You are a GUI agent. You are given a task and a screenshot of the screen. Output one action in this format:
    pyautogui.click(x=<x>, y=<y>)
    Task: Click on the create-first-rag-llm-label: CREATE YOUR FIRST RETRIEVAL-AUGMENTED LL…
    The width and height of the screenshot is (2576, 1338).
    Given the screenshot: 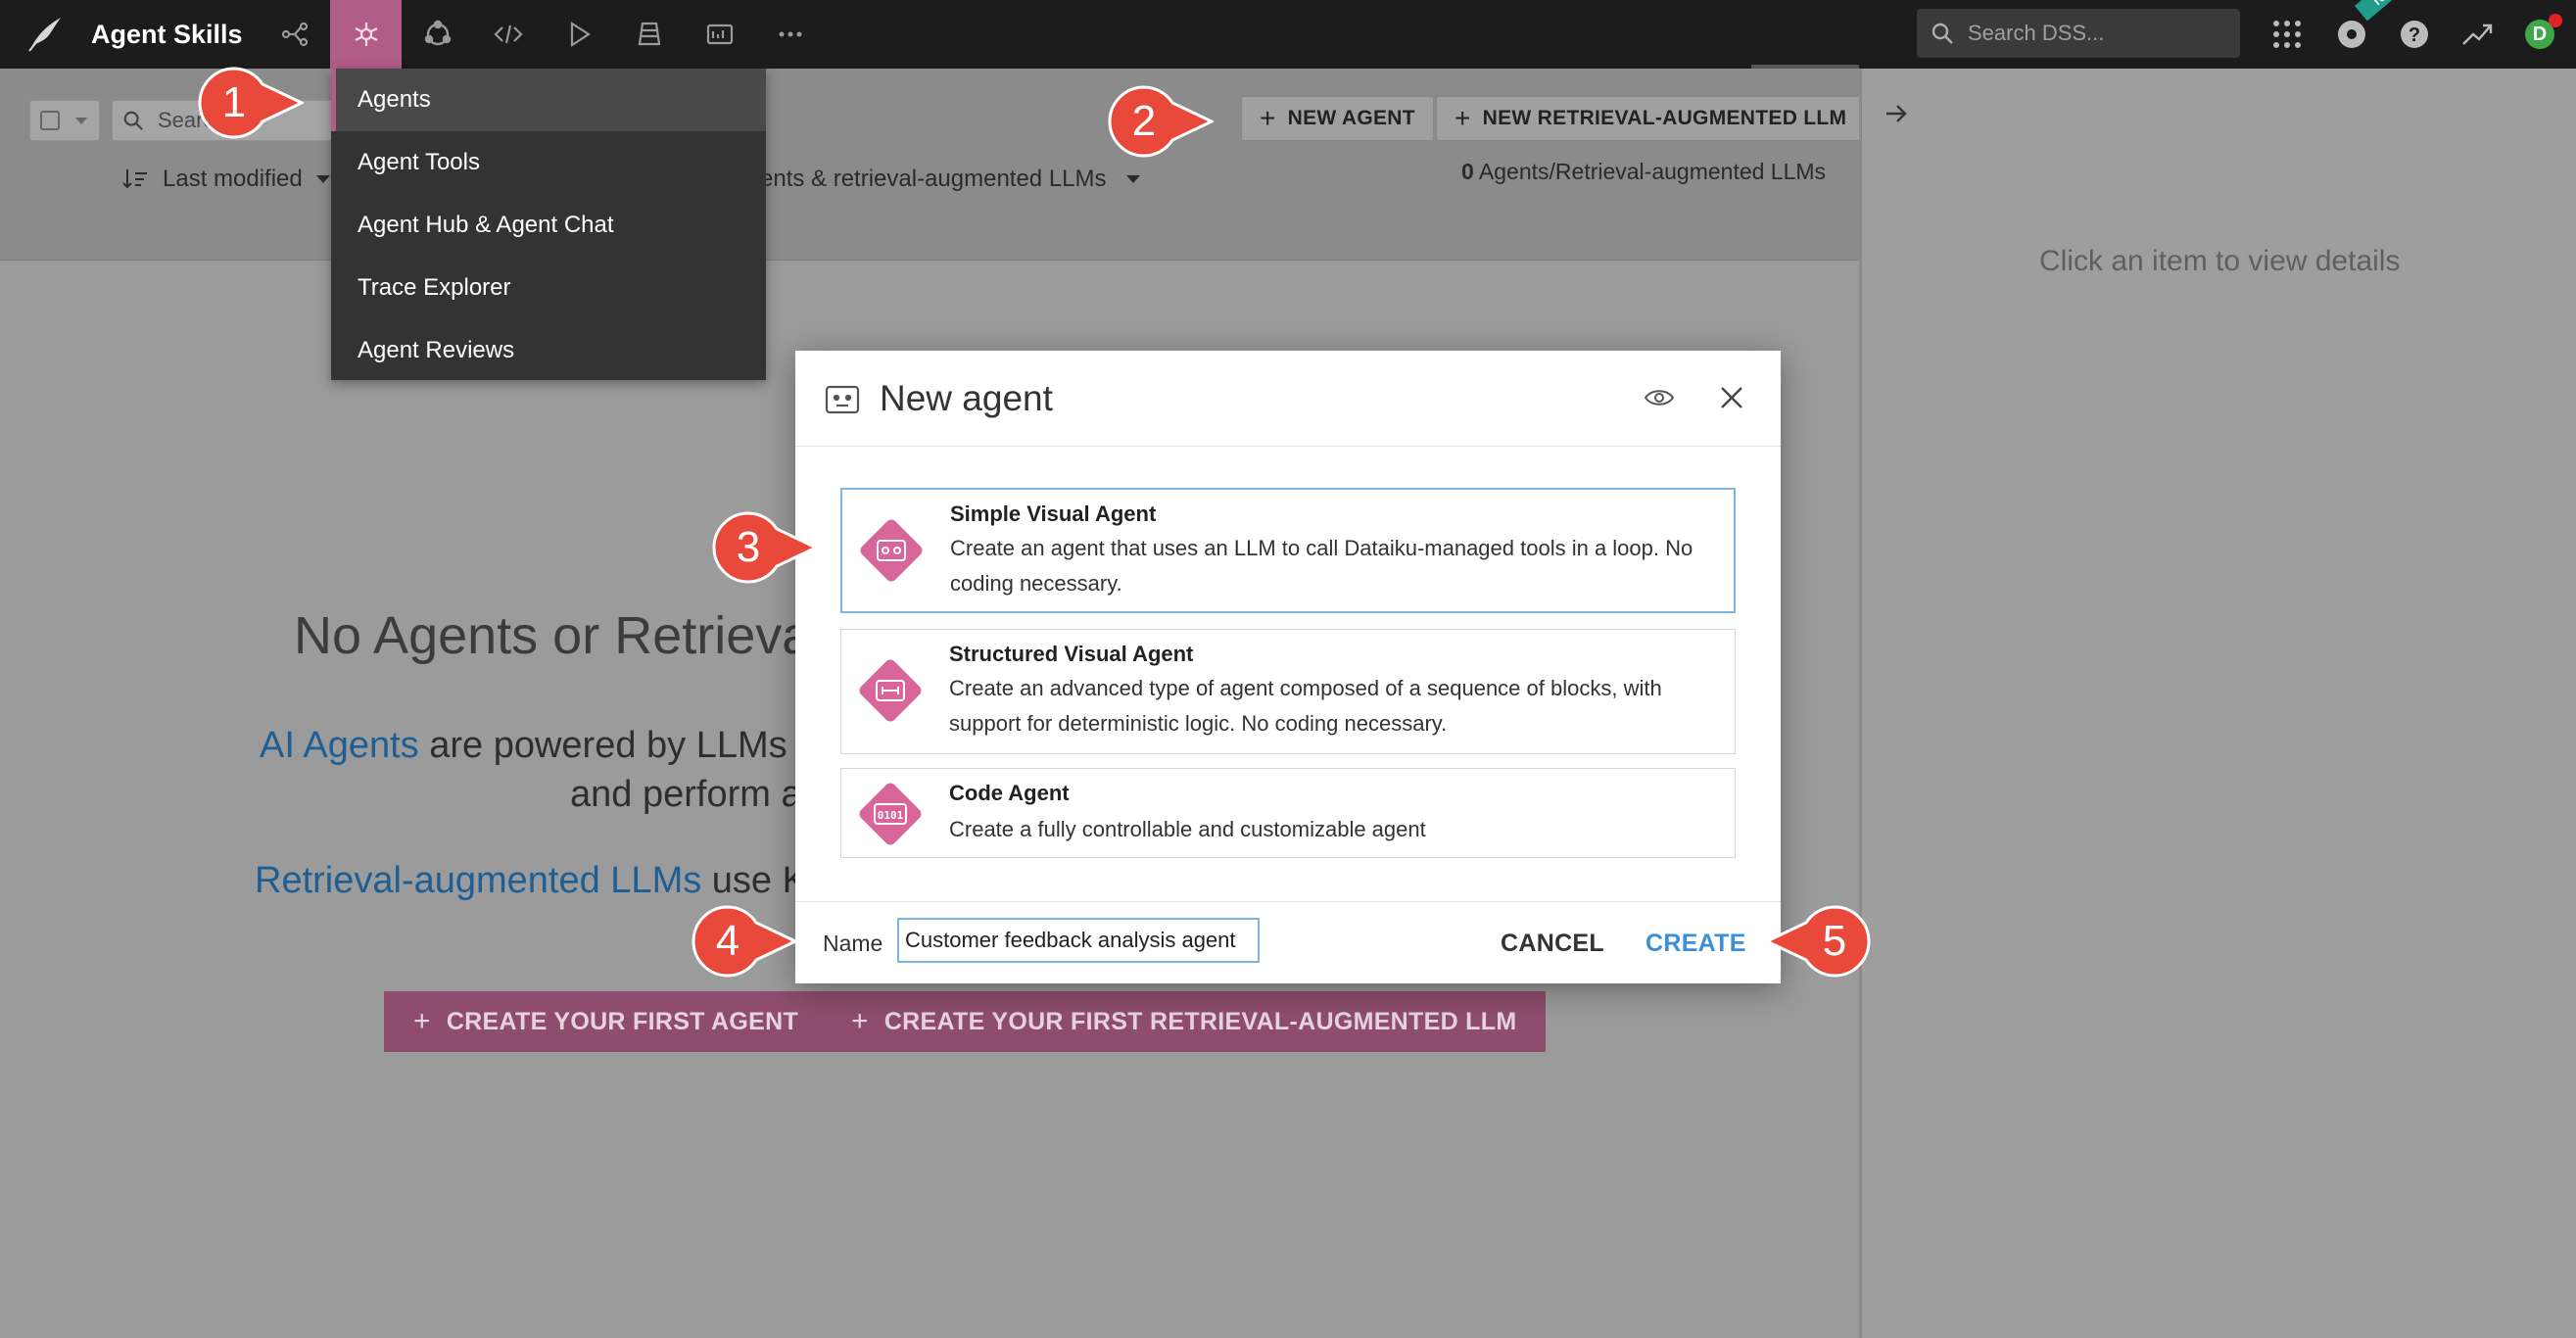 What is the action you would take?
    pyautogui.click(x=1200, y=1021)
    